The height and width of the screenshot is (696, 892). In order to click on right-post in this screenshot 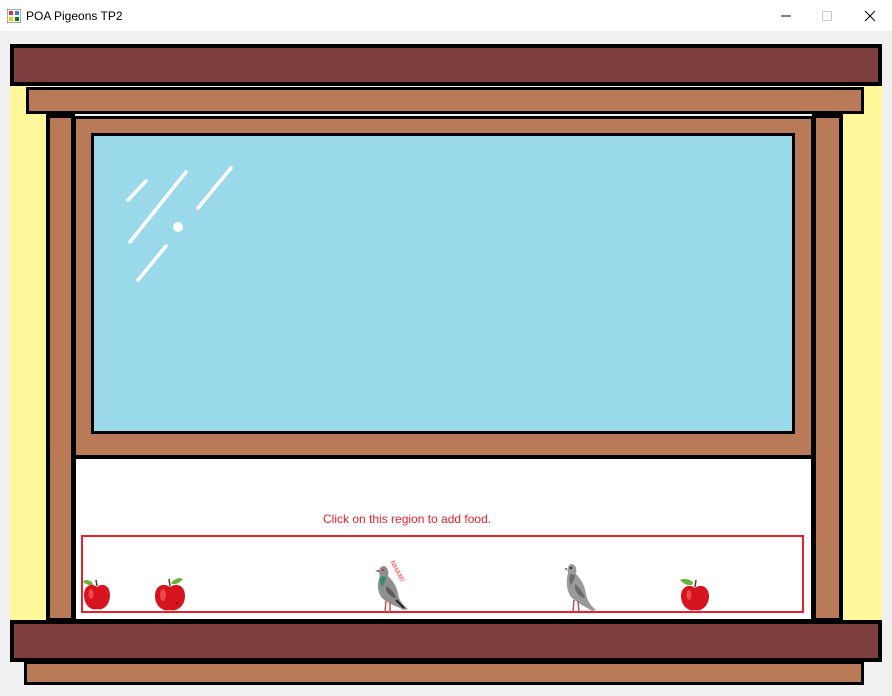, I will do `click(827, 368)`.